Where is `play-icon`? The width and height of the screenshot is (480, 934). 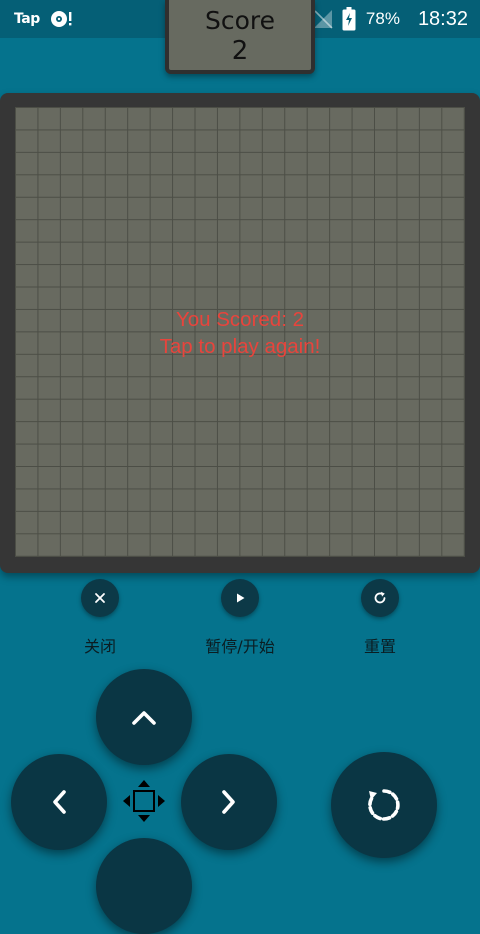
play-icon is located at coordinates (241, 598).